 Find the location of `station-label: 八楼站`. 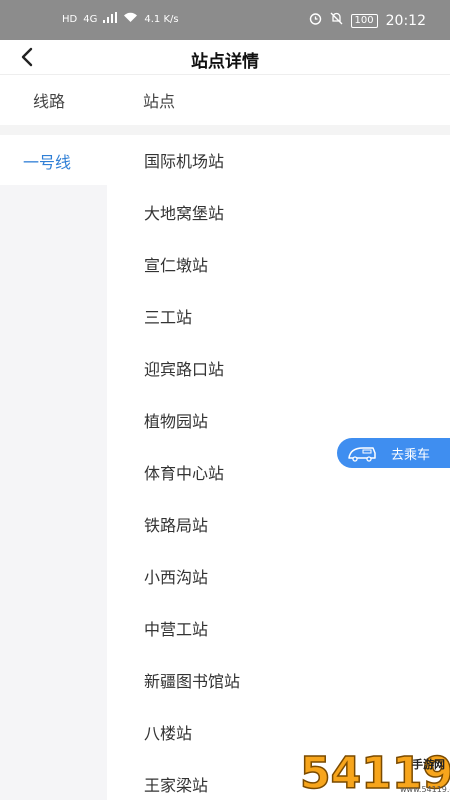

station-label: 八楼站 is located at coordinates (168, 733).